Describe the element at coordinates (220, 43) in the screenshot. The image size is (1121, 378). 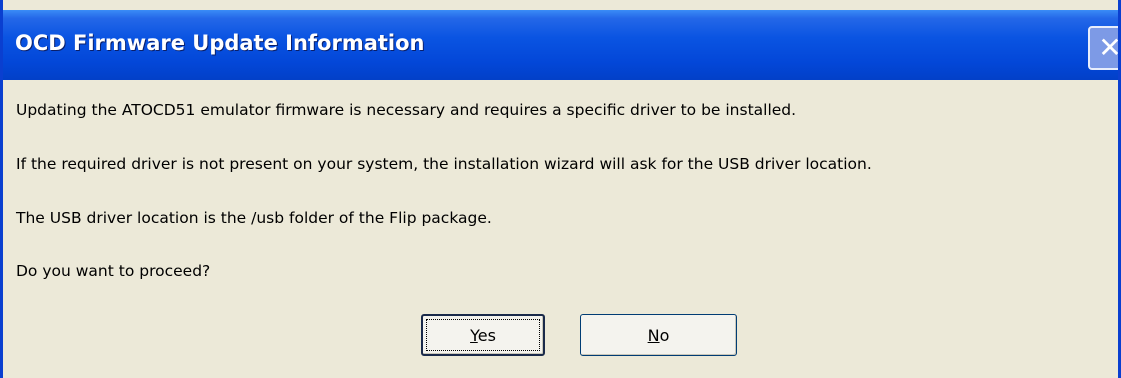
I see `dialog-title: OCD Firmware Update Information` at that location.